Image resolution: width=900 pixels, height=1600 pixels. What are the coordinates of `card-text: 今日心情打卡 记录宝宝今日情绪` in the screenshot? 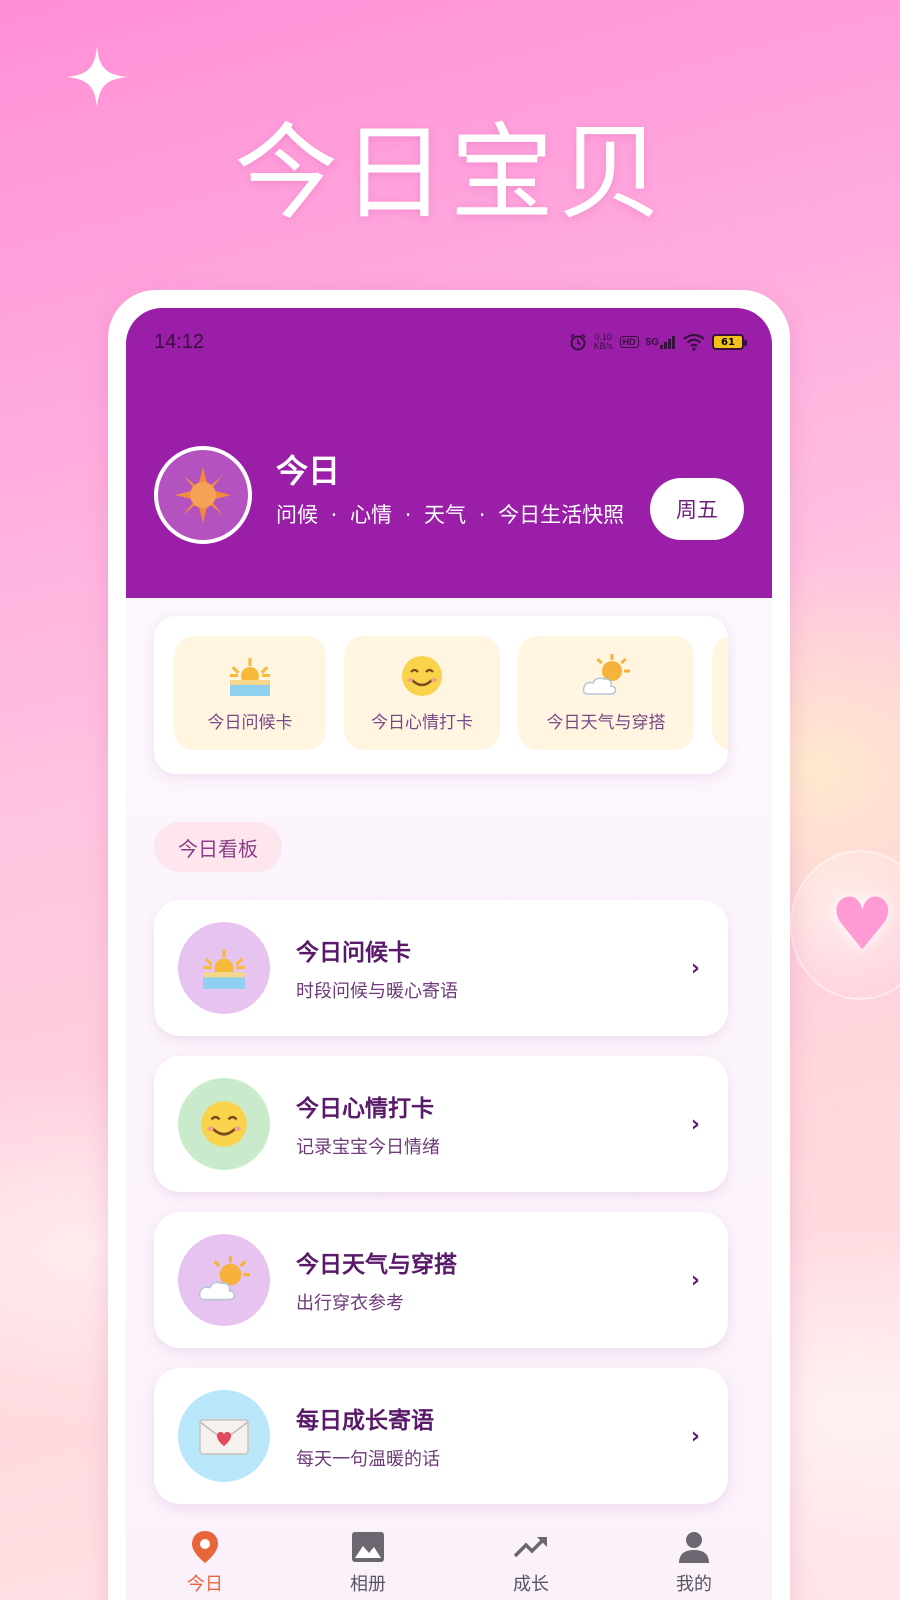 It's located at (493, 1124).